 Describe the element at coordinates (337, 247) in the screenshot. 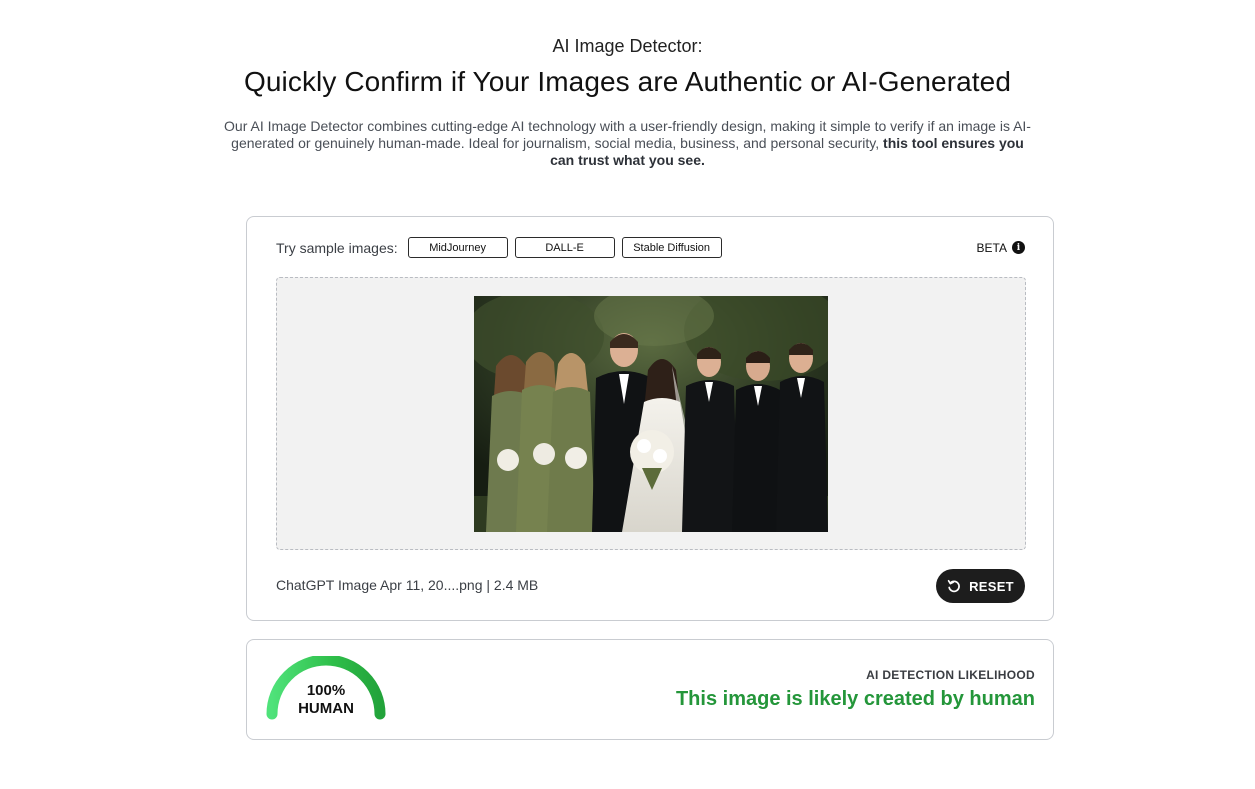

I see `sample-images-label: Try sample images:` at that location.